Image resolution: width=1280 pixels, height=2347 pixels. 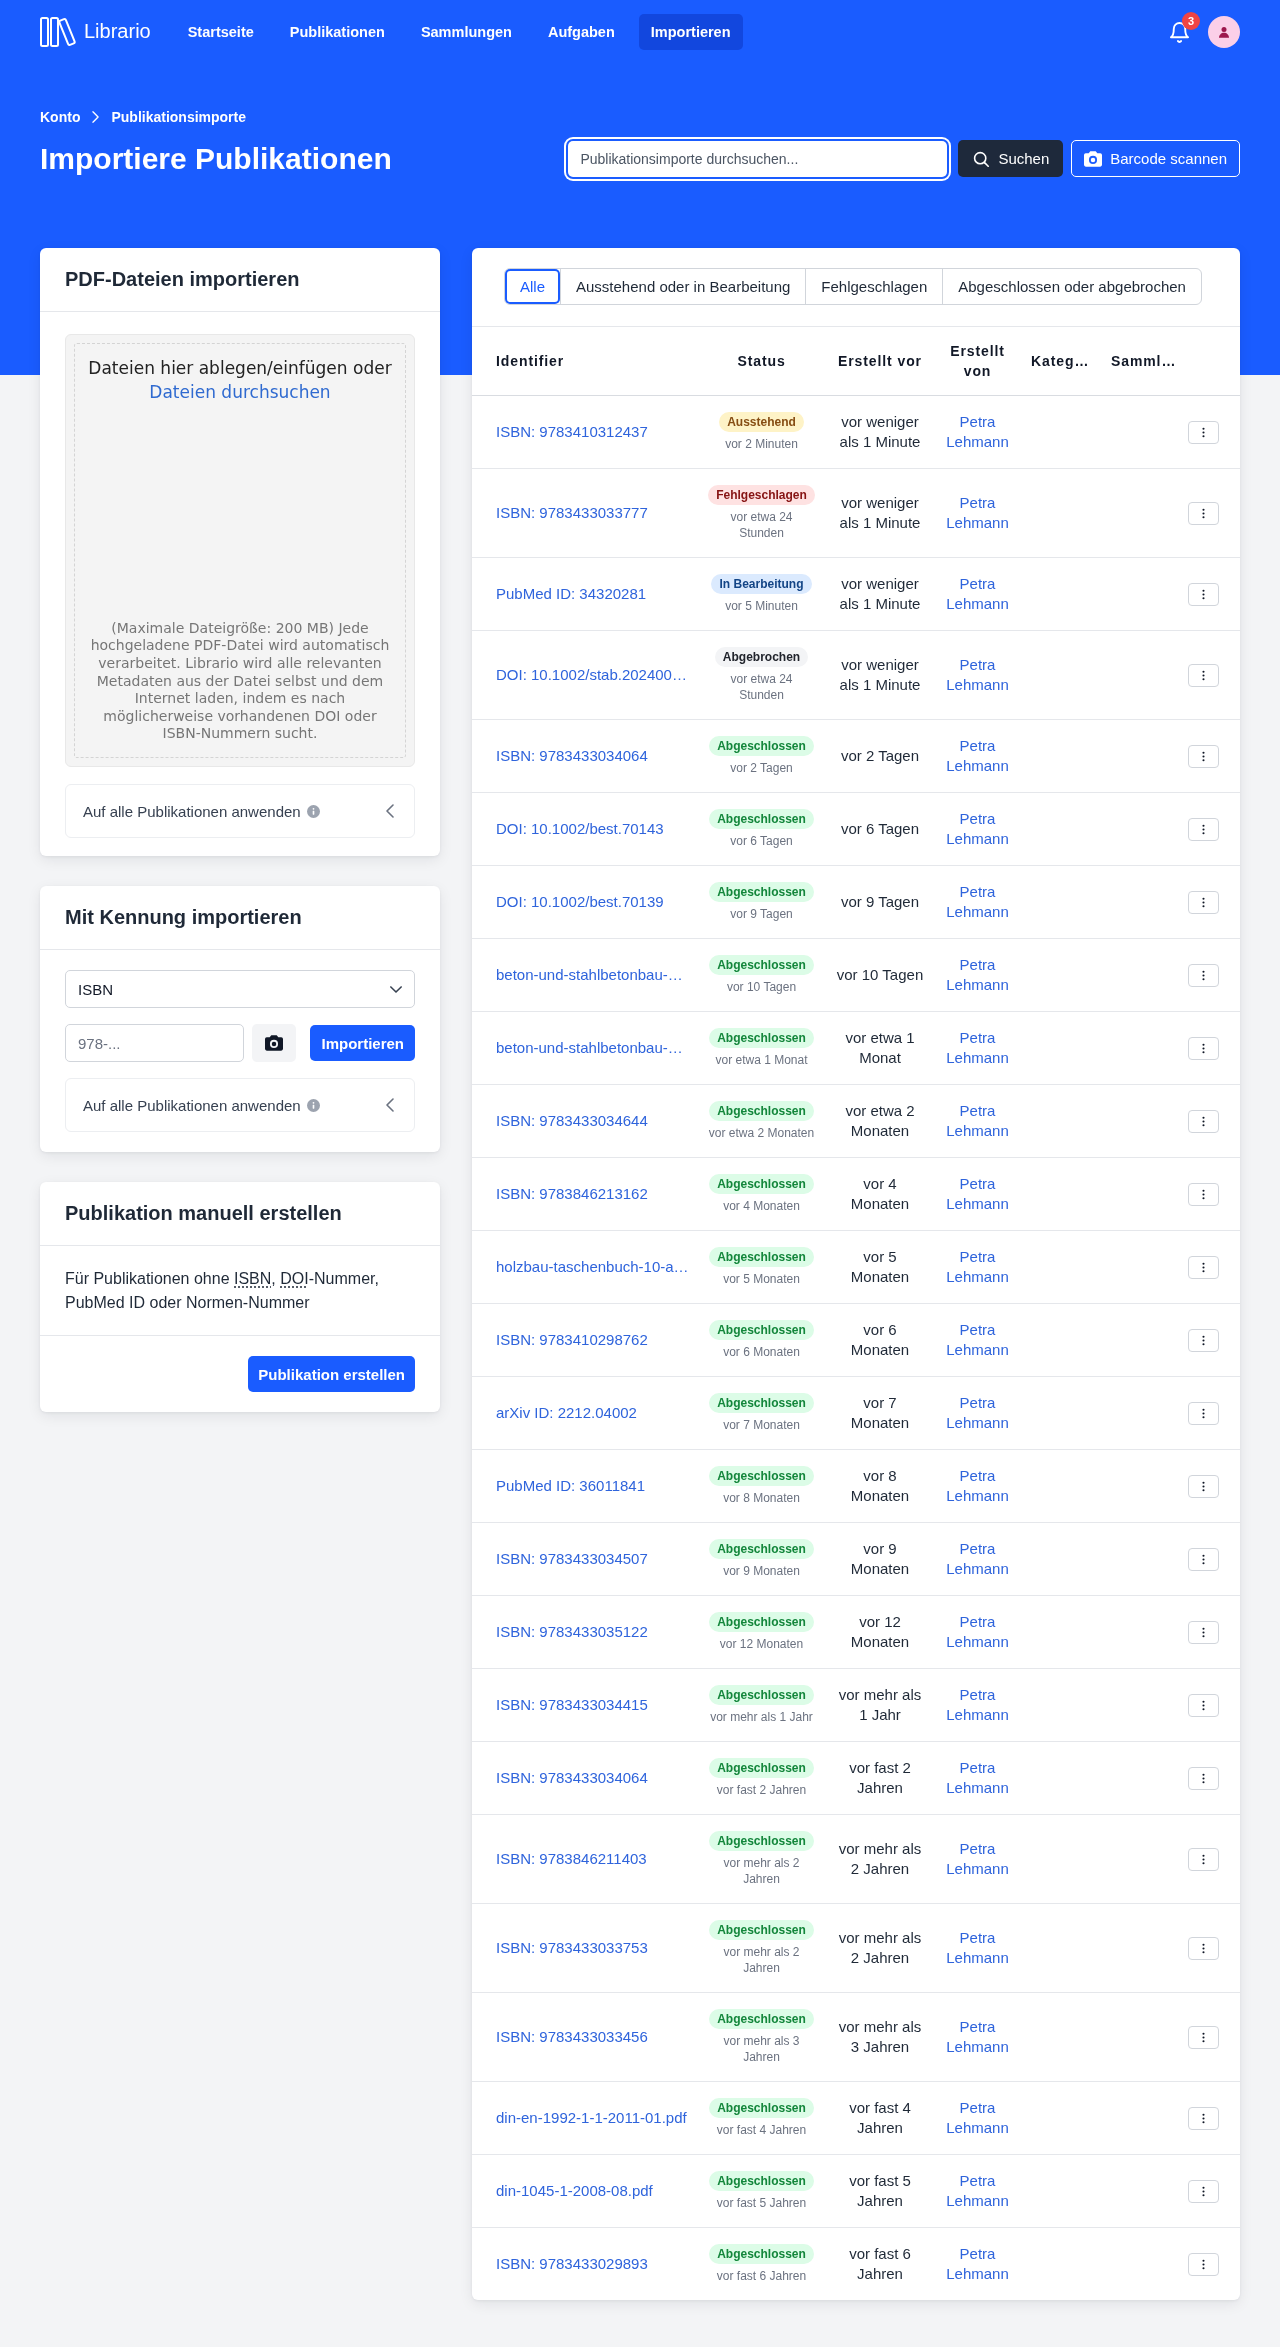 What do you see at coordinates (532, 286) in the screenshot?
I see `filter-tab: Alle` at bounding box center [532, 286].